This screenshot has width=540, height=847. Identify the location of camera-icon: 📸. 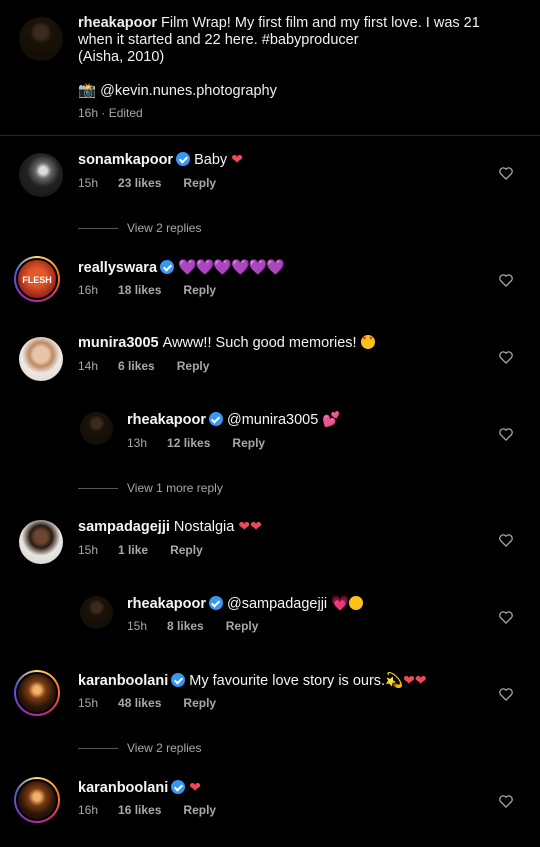
(87, 91).